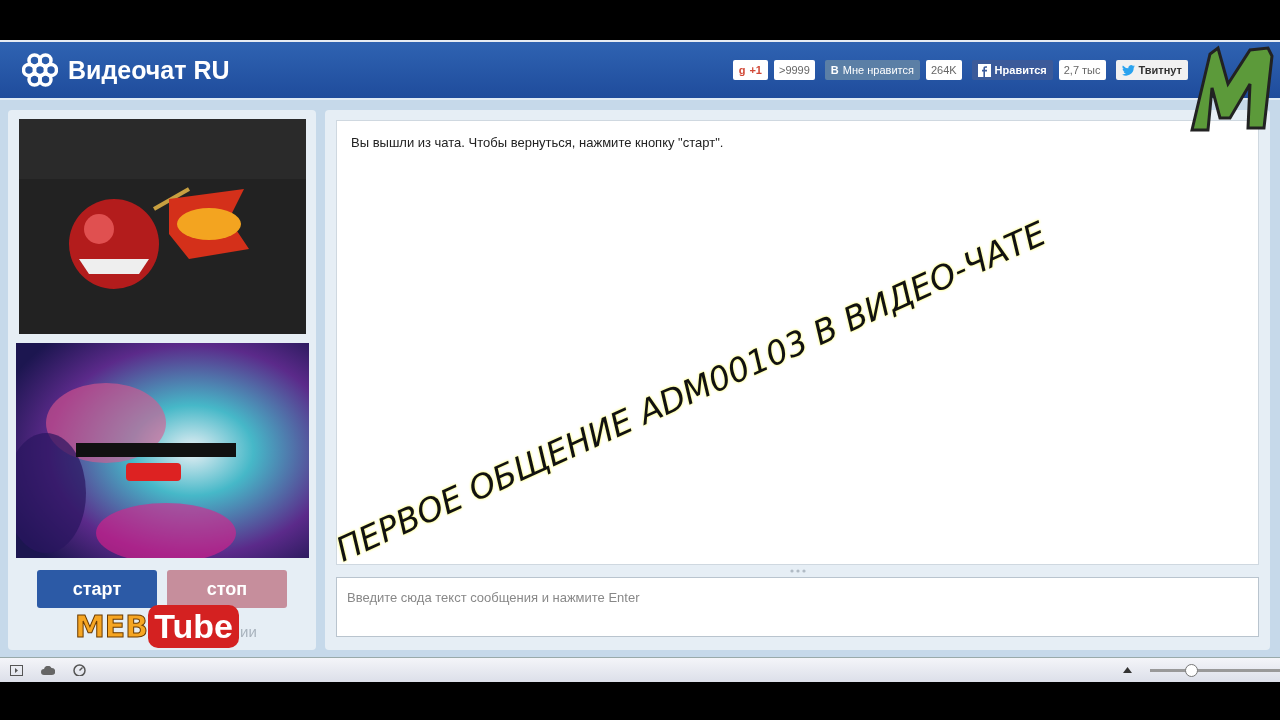 The width and height of the screenshot is (1280, 720). I want to click on share-count: 2,7 тыс, so click(1082, 70).